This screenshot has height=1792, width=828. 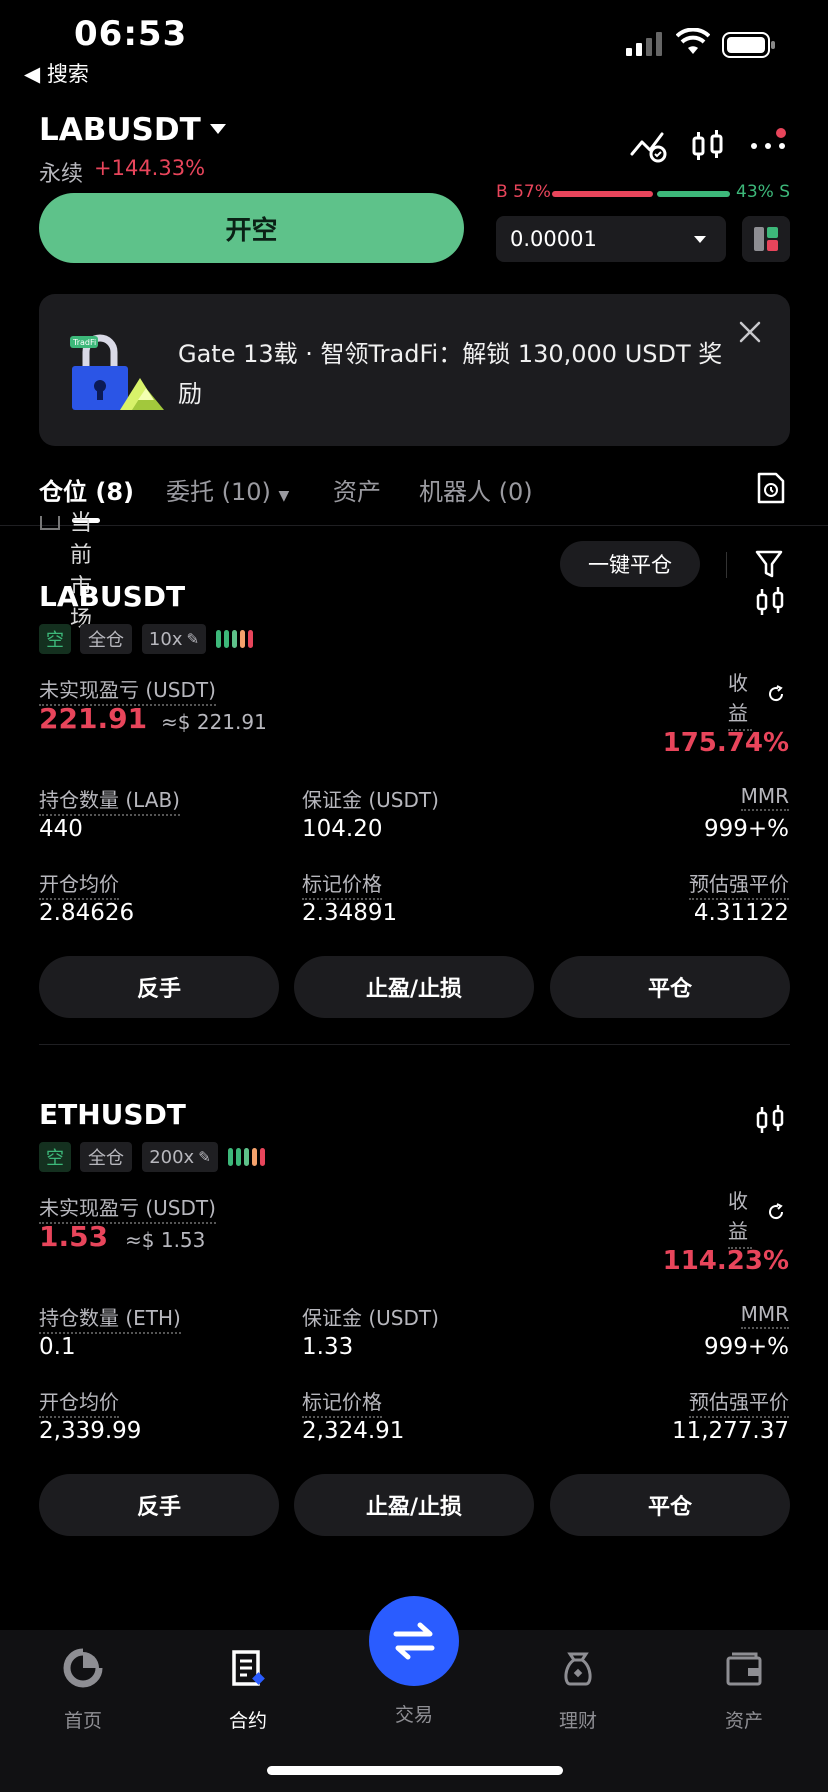 I want to click on buy-ratio-bar, so click(x=602, y=194).